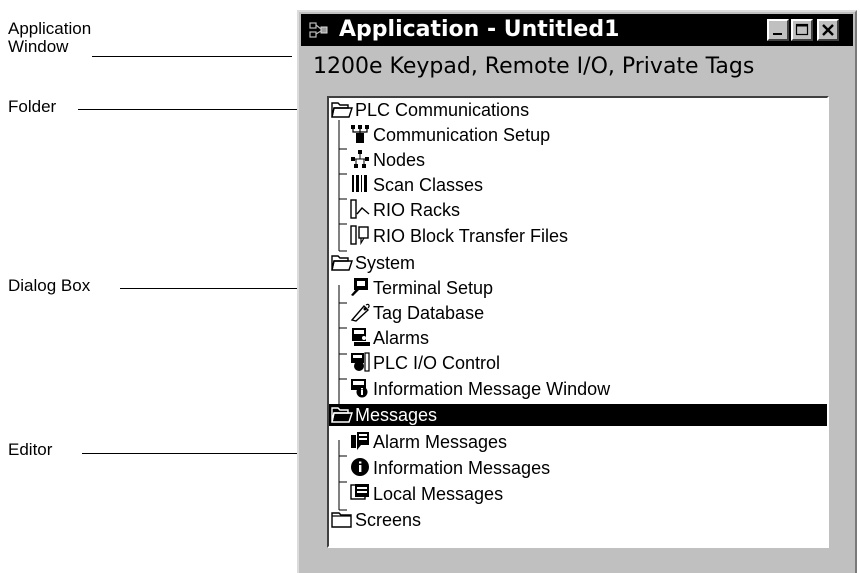 Image resolution: width=860 pixels, height=573 pixels. I want to click on io-control-icon, so click(360, 362).